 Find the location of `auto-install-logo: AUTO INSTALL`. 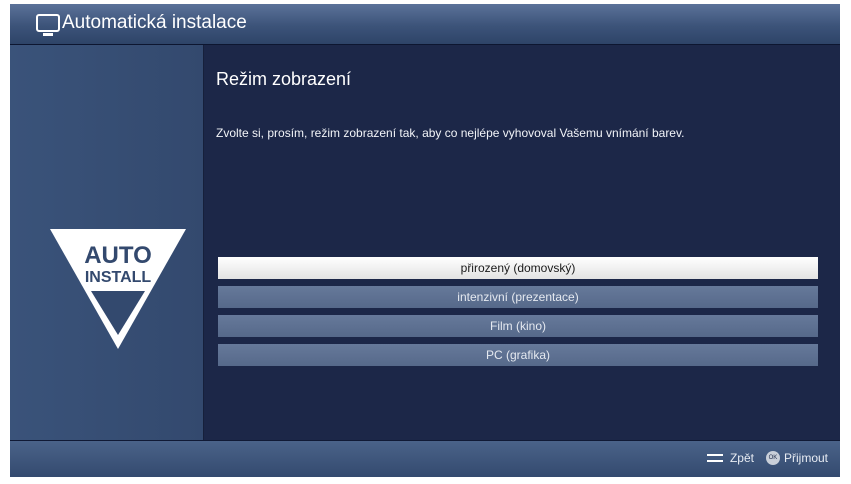

auto-install-logo: AUTO INSTALL is located at coordinates (118, 289).